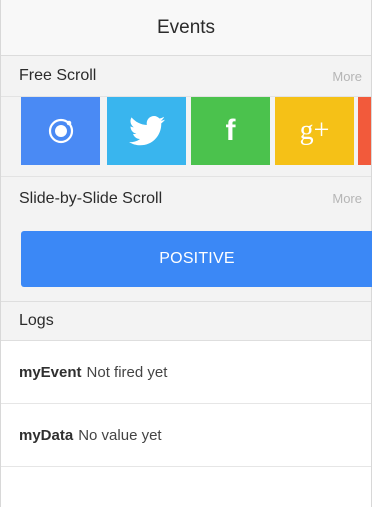 The height and width of the screenshot is (507, 372). I want to click on log-row-mydata: myData No value yet, so click(186, 435).